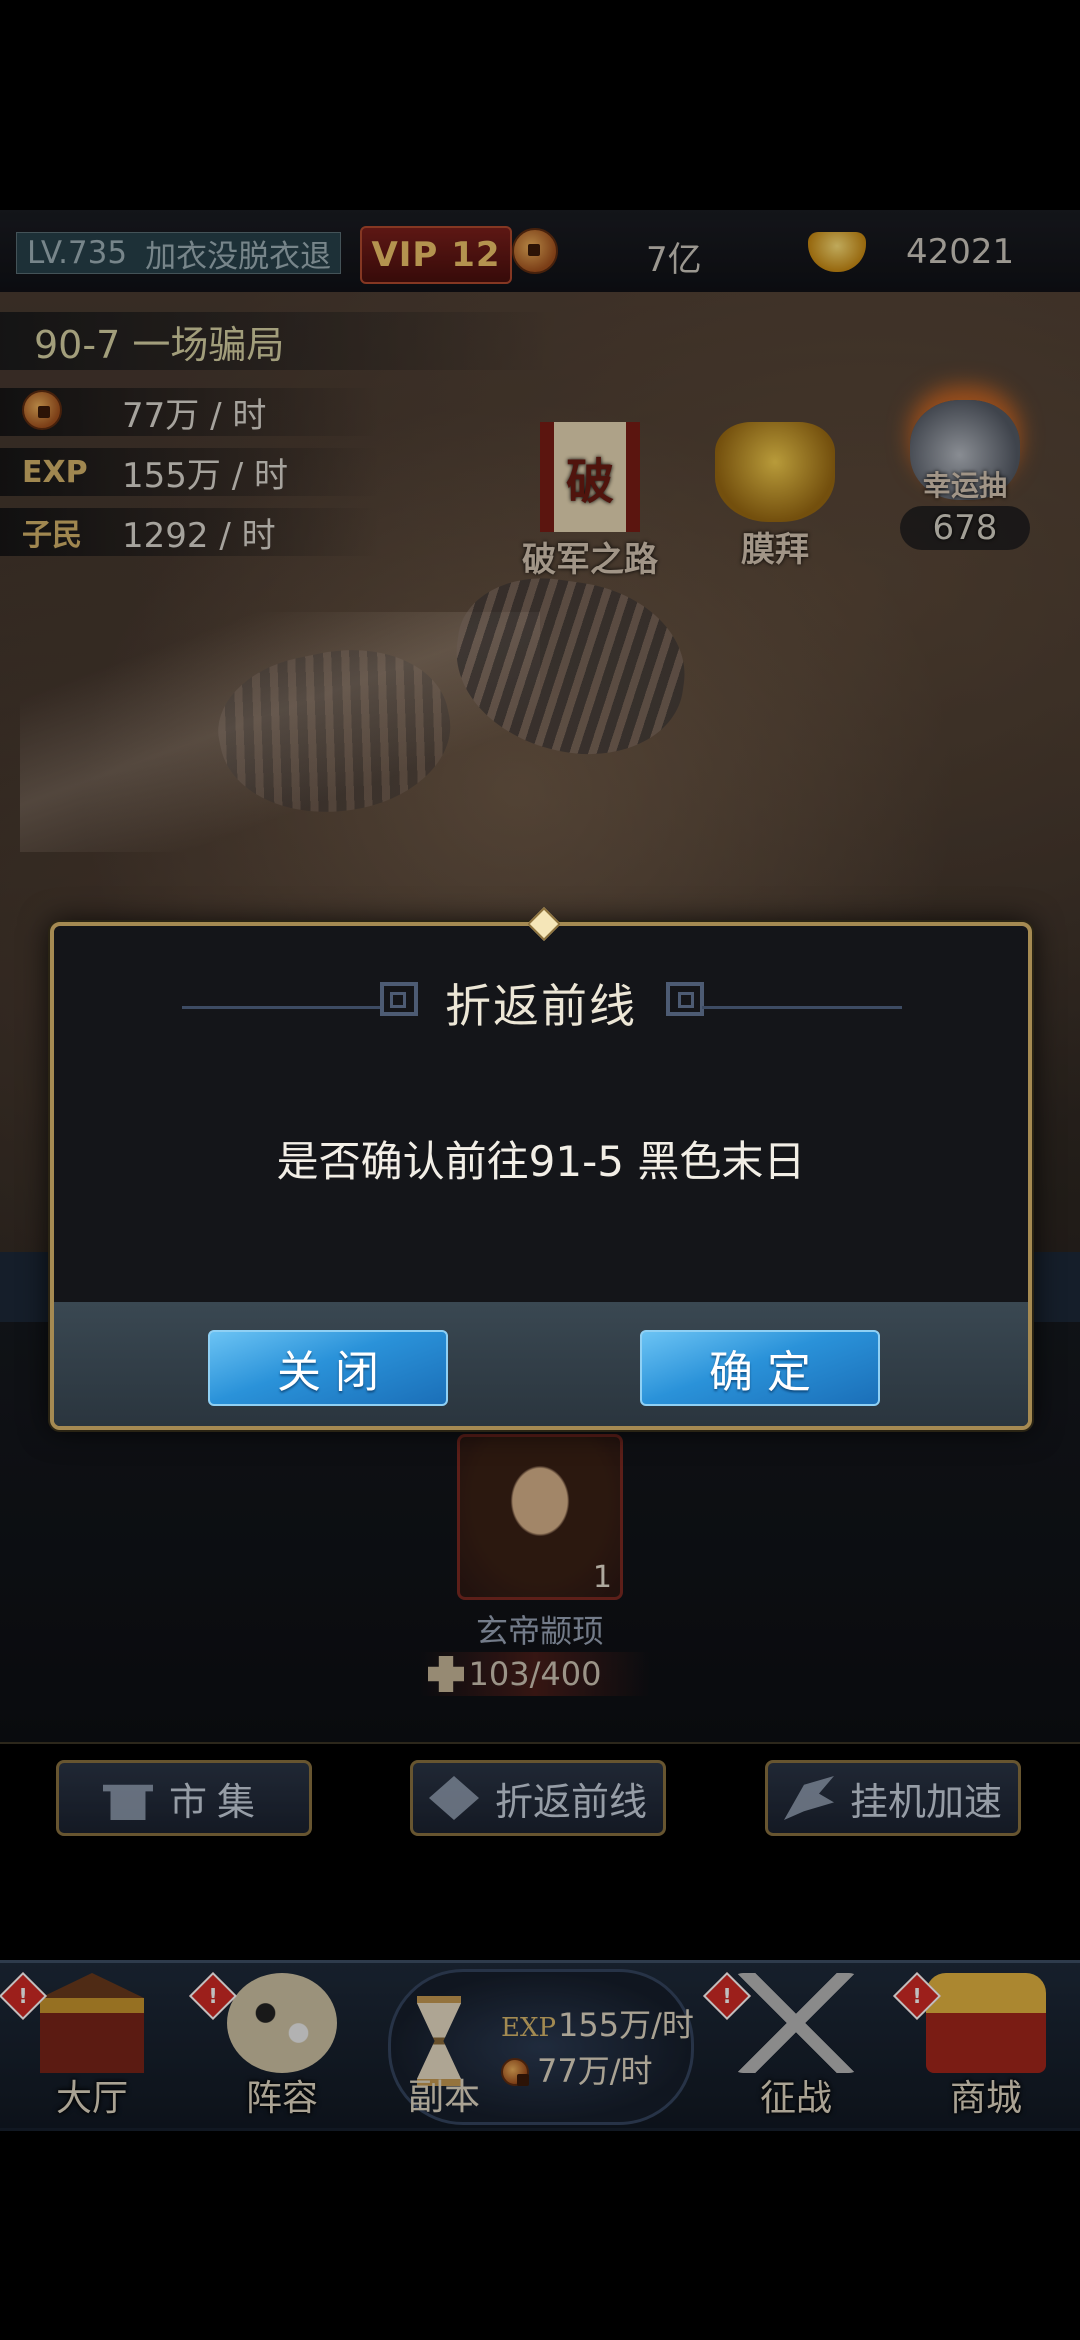 This screenshot has height=2340, width=1080. Describe the element at coordinates (541, 1364) in the screenshot. I see `dialog-footer: 关闭 确定` at that location.